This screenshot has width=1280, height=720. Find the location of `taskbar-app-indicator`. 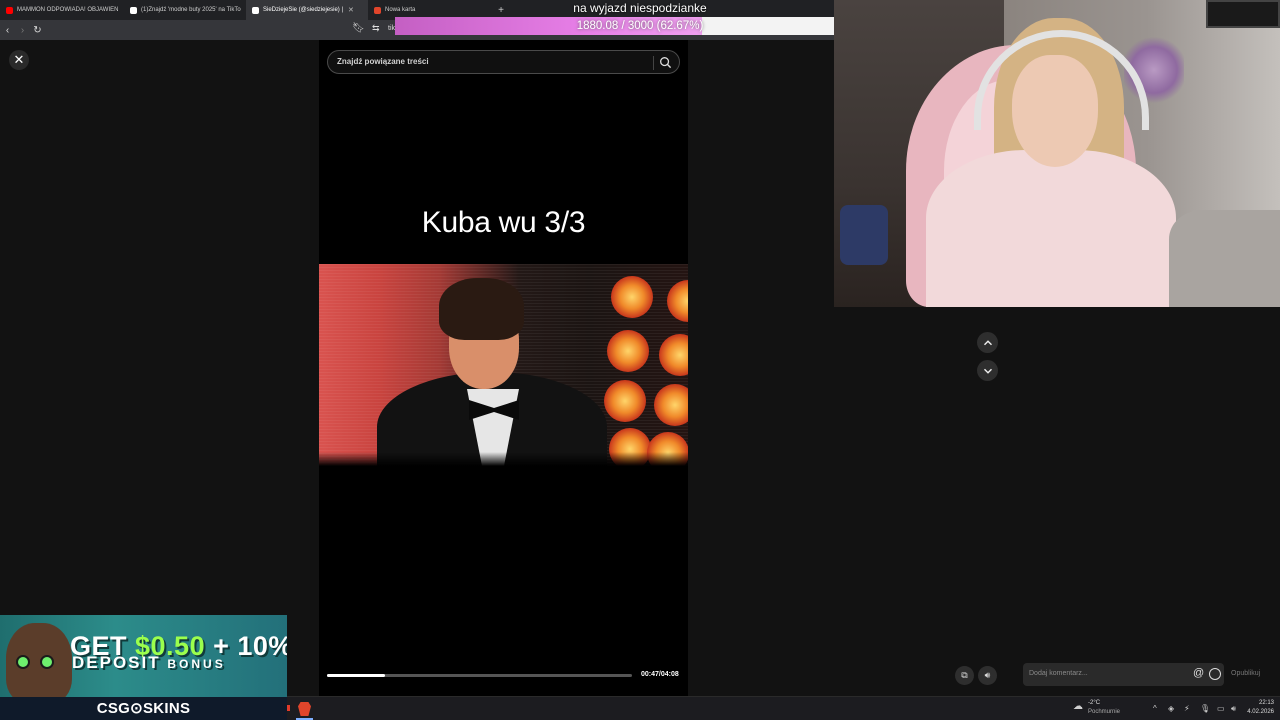

taskbar-app-indicator is located at coordinates (288, 708).